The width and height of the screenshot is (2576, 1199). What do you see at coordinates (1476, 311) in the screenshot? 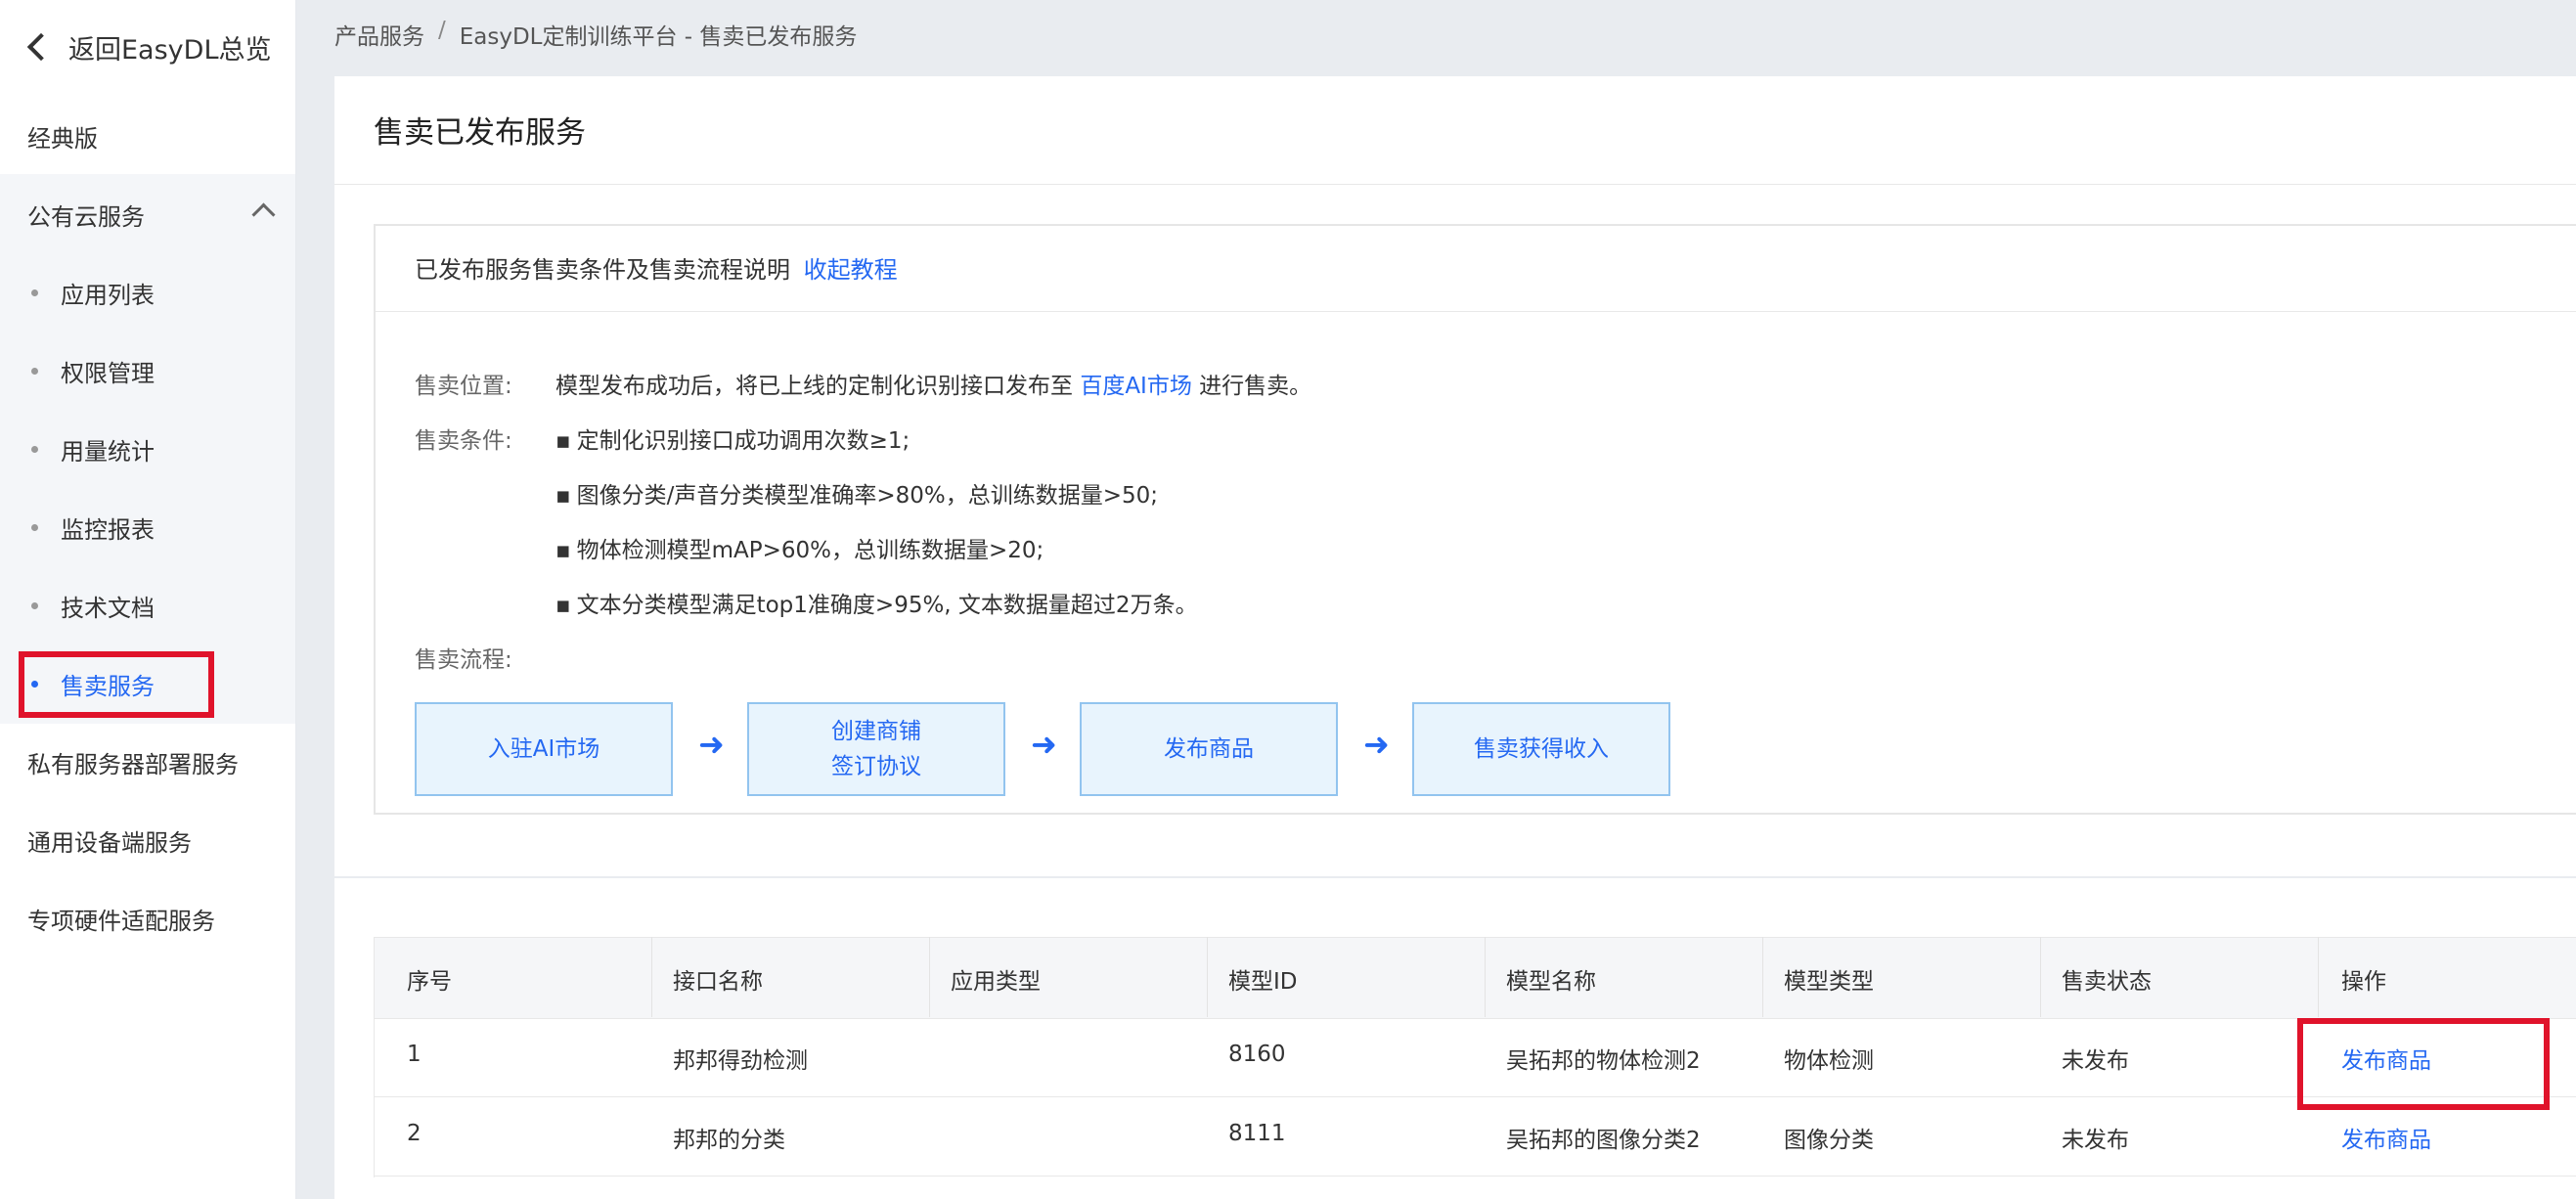
I see `tutorial-divider` at bounding box center [1476, 311].